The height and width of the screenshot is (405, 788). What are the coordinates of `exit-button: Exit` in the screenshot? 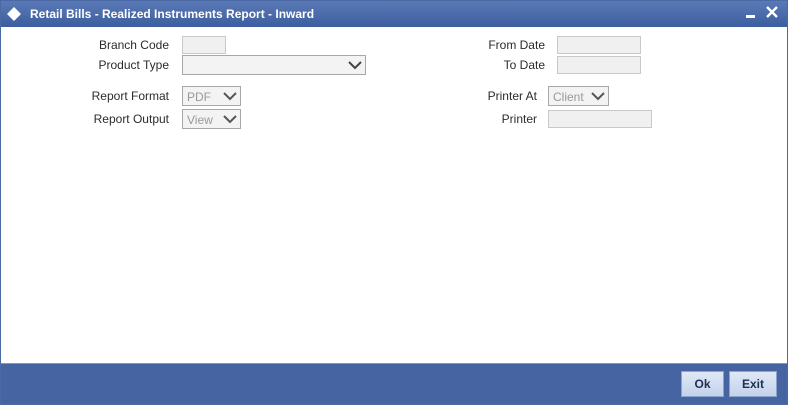 It's located at (753, 384).